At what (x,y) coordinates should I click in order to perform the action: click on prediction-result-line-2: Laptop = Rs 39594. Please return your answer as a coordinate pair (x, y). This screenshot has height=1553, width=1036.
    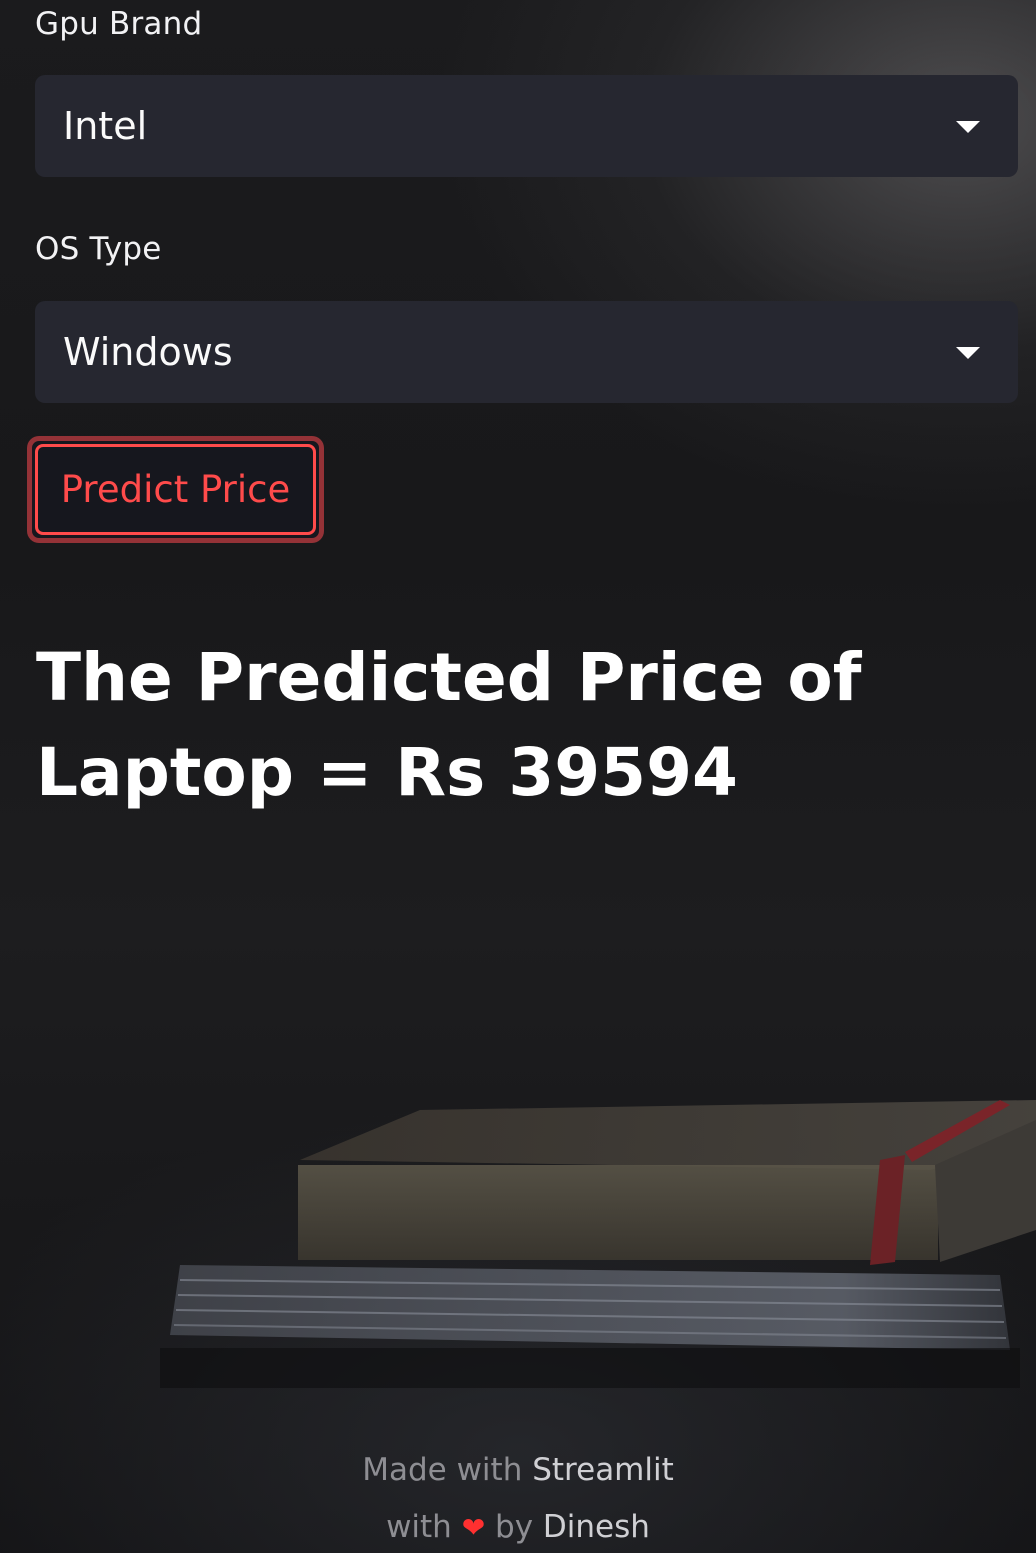
    Looking at the image, I should click on (387, 772).